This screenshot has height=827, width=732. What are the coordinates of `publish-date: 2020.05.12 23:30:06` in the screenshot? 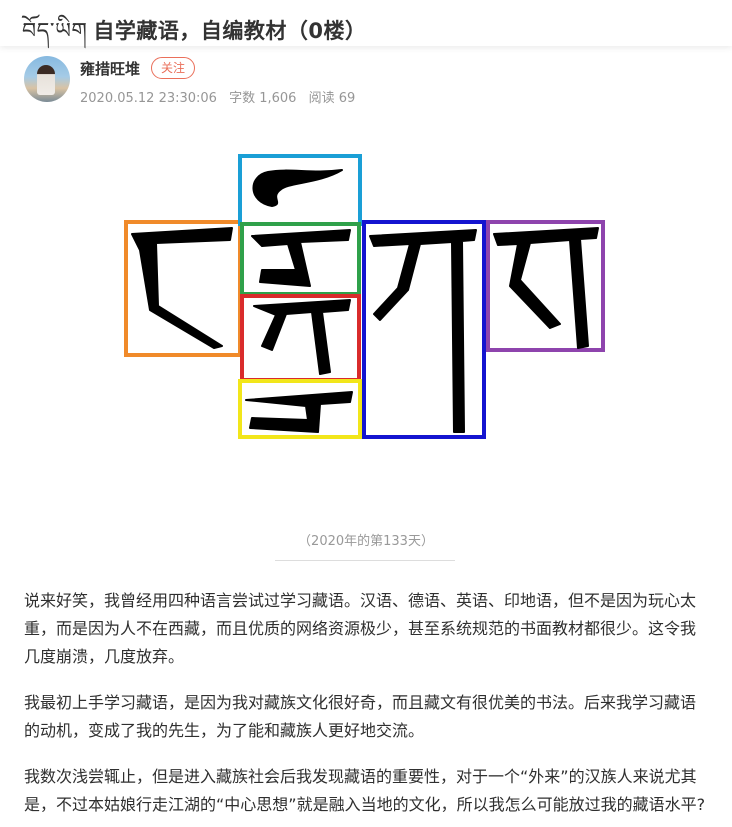 It's located at (148, 98).